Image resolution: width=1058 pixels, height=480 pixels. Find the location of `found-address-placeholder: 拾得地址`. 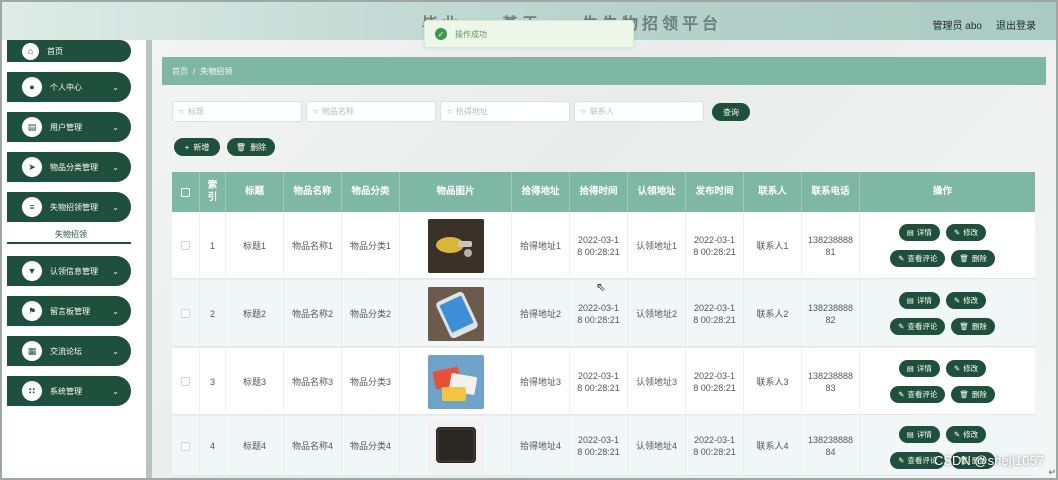

found-address-placeholder: 拾得地址 is located at coordinates (471, 111).